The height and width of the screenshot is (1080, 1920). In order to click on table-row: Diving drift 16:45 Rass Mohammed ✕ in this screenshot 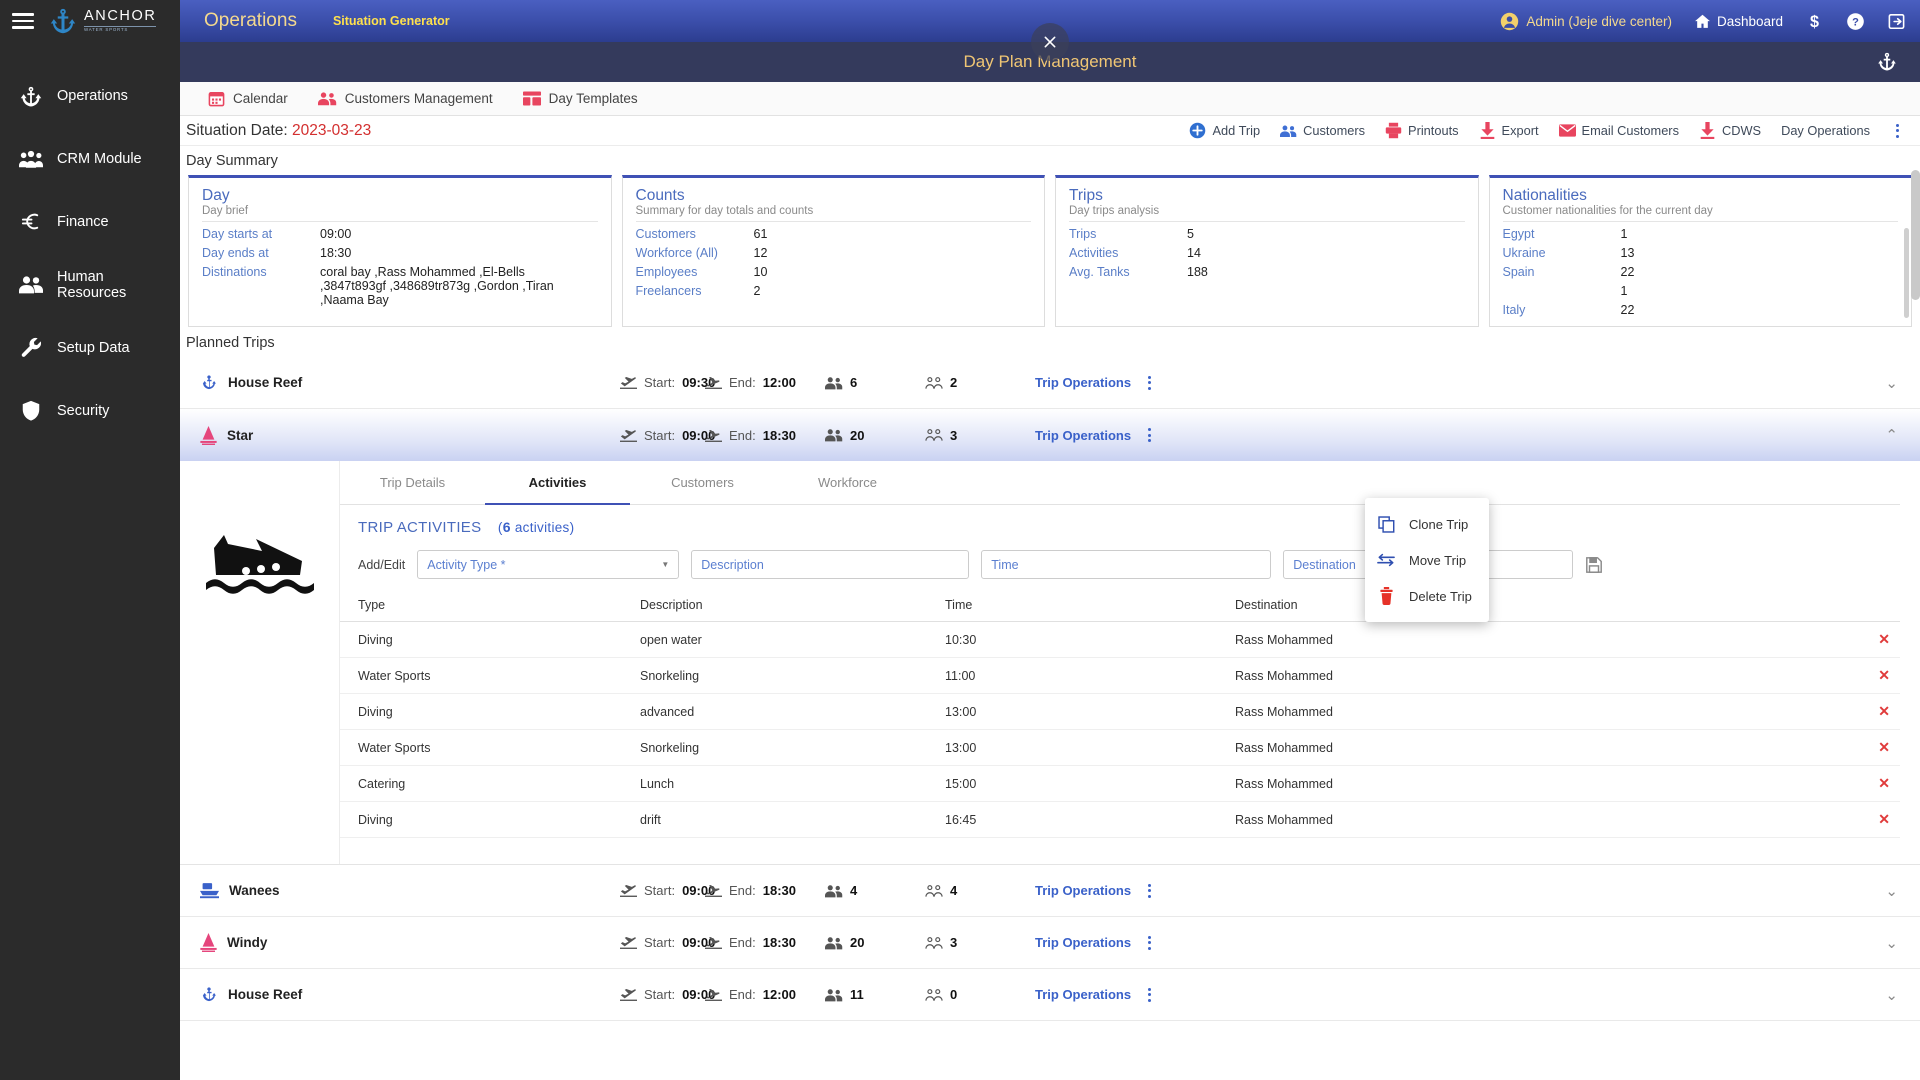, I will do `click(1120, 819)`.